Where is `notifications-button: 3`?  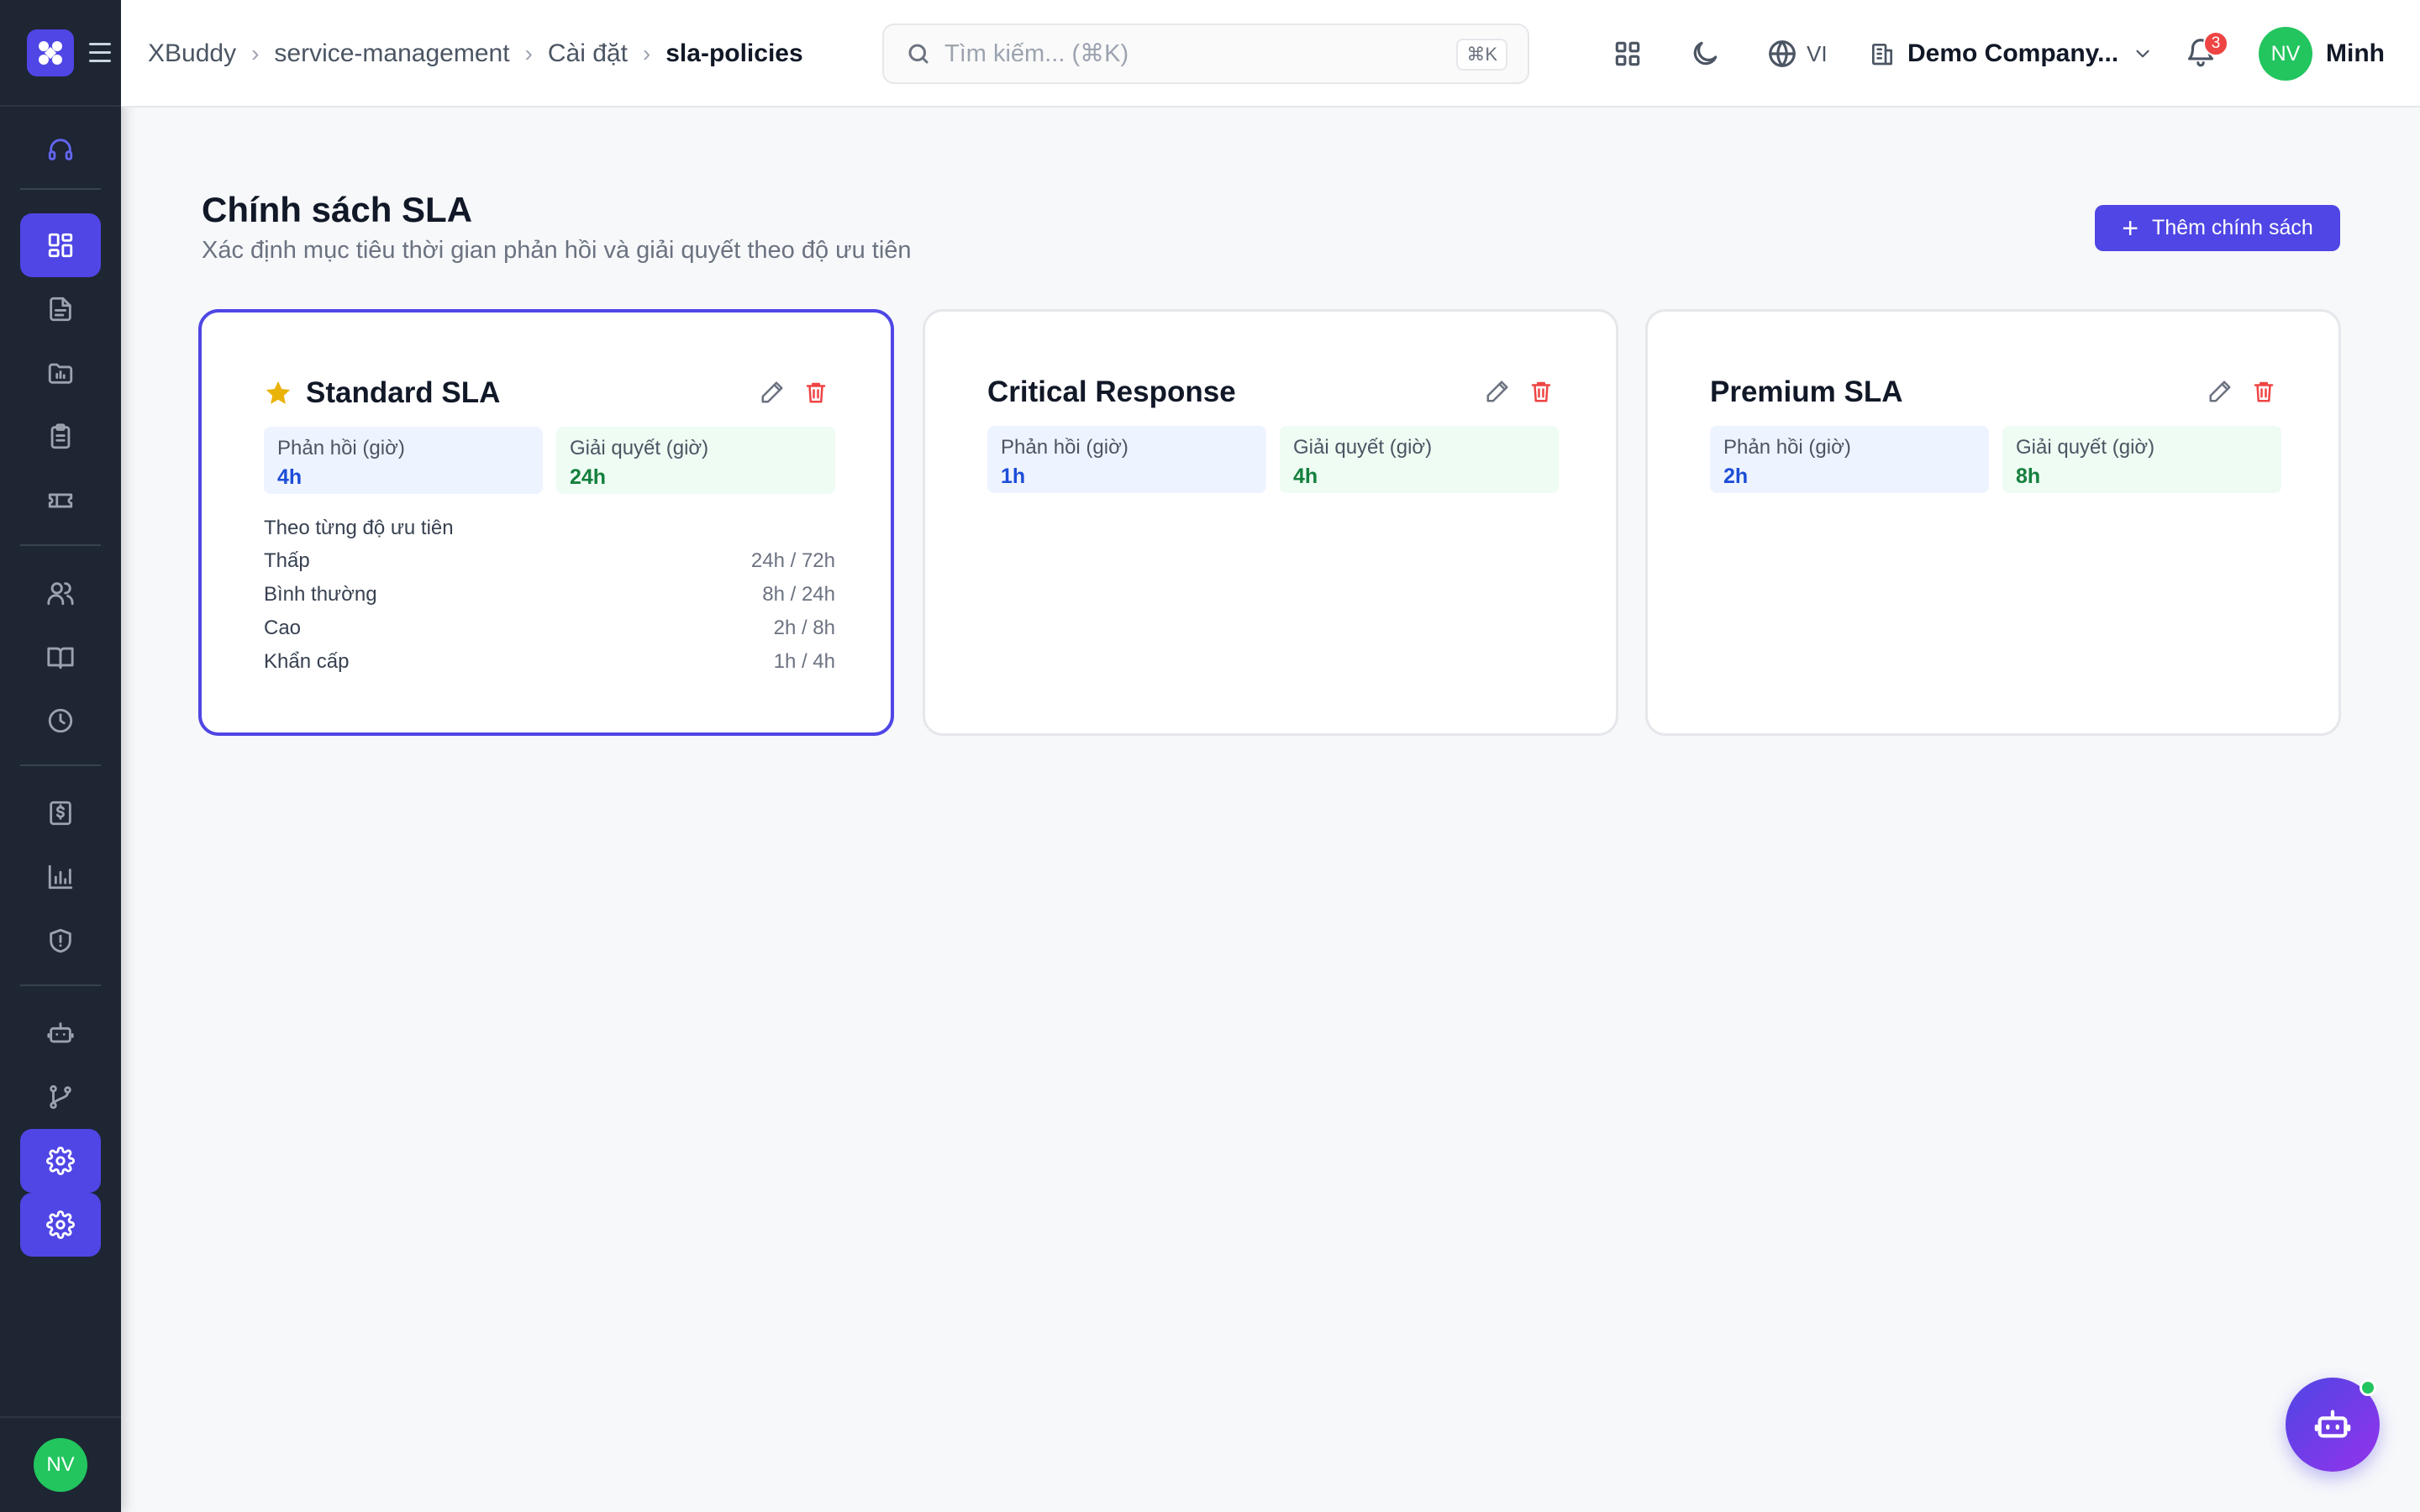
notifications-button: 3 is located at coordinates (2207, 54).